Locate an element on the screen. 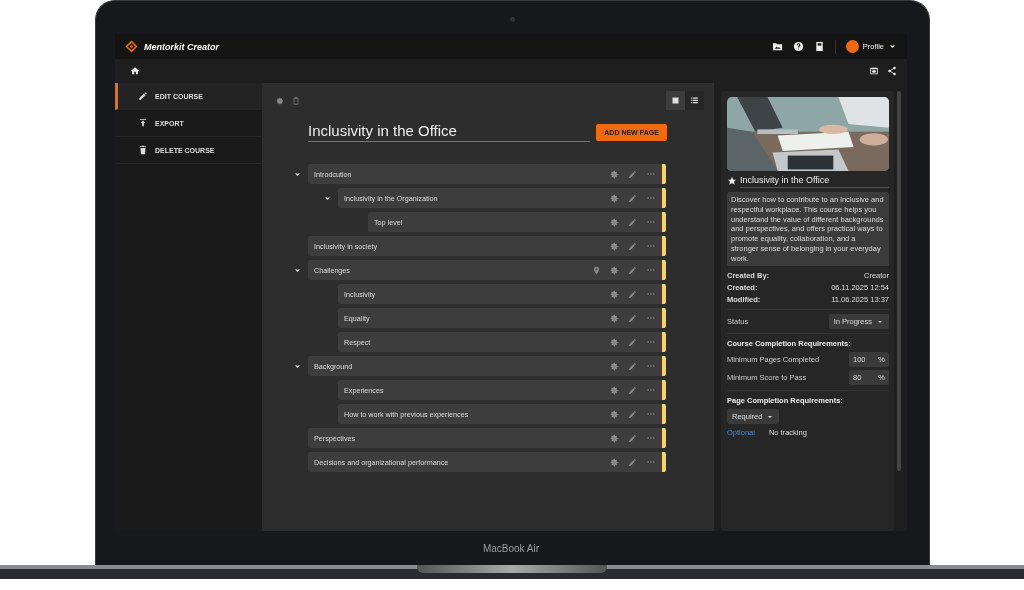 This screenshot has width=1024, height=590. help-button is located at coordinates (798, 46).